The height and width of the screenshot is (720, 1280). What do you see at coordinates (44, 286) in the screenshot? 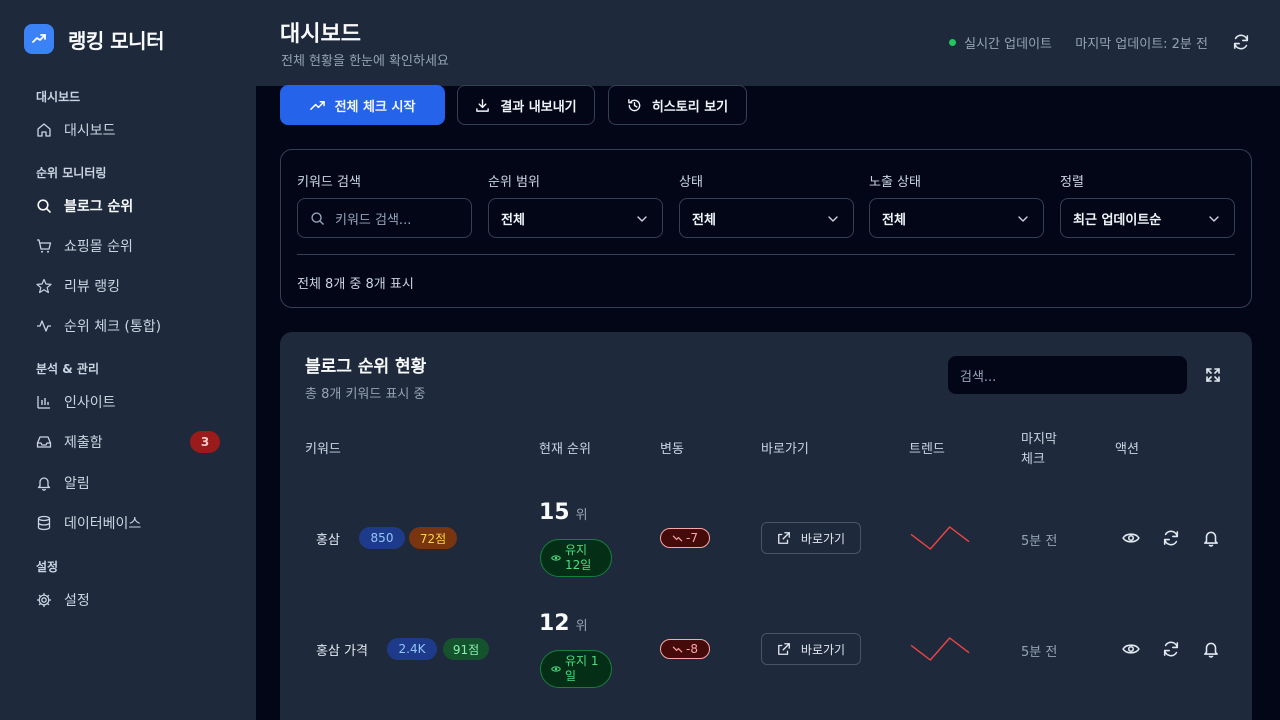
I see `star-icon` at bounding box center [44, 286].